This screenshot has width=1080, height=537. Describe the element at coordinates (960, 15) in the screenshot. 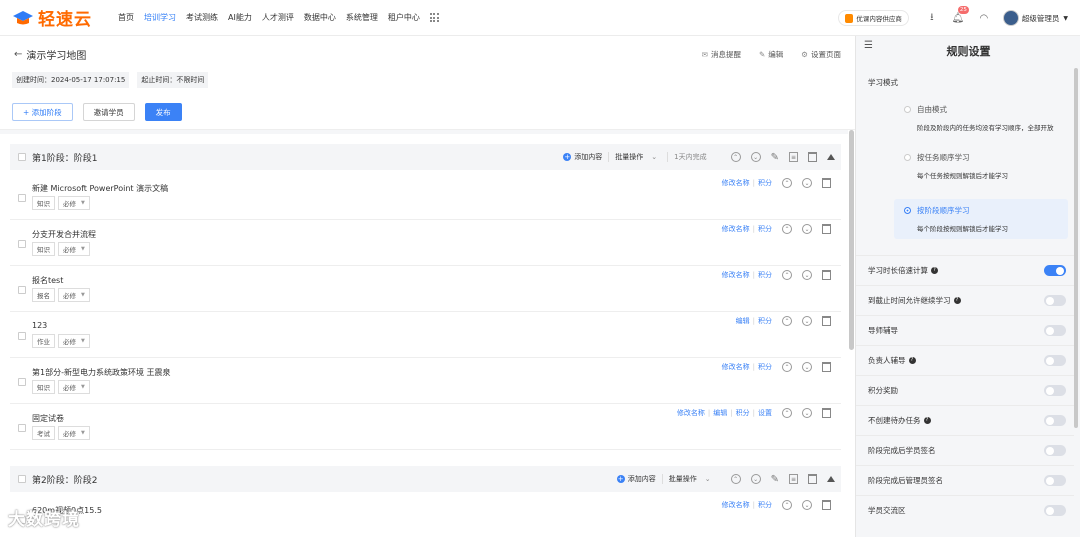

I see `bell-icon: 🔔︎ 25` at that location.